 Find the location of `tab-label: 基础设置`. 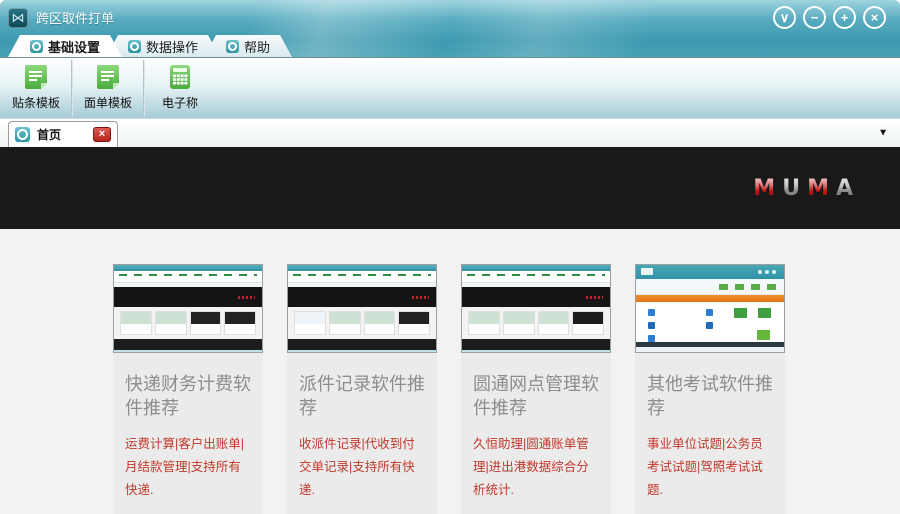

tab-label: 基础设置 is located at coordinates (74, 47).